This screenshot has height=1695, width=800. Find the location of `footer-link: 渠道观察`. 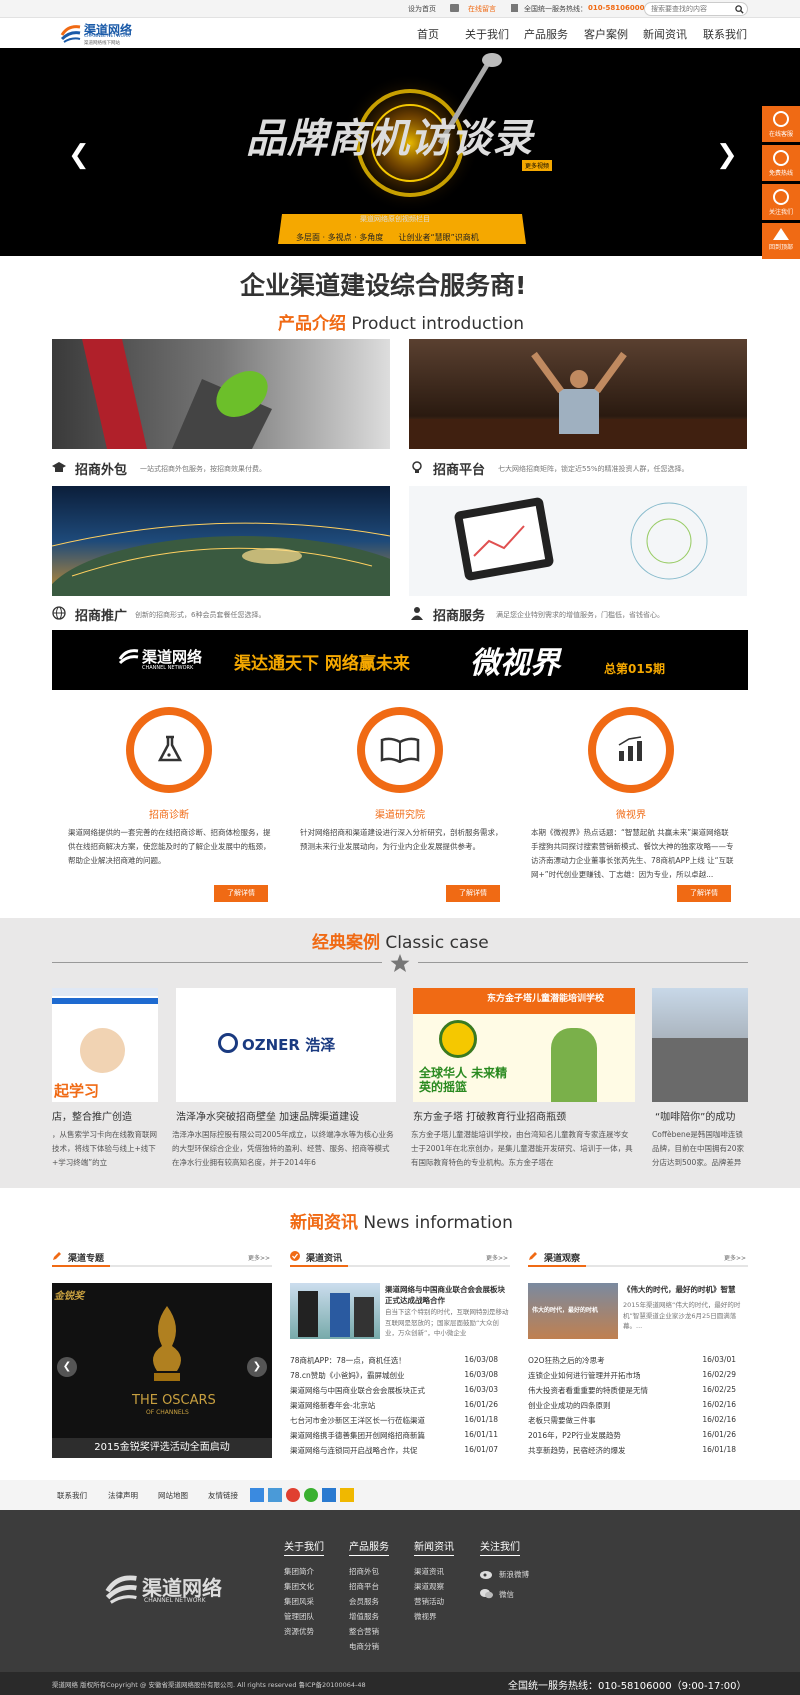

footer-link: 渠道观察 is located at coordinates (429, 1586).